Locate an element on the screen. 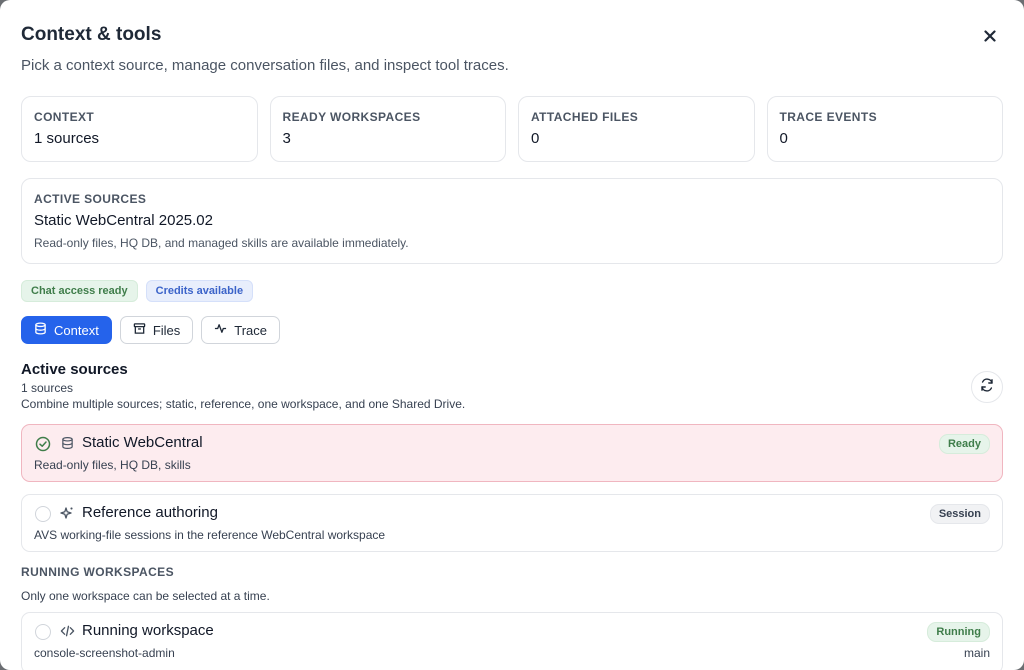 The height and width of the screenshot is (670, 1024). active-source-name: Static WebCentral 2025.02 is located at coordinates (123, 220).